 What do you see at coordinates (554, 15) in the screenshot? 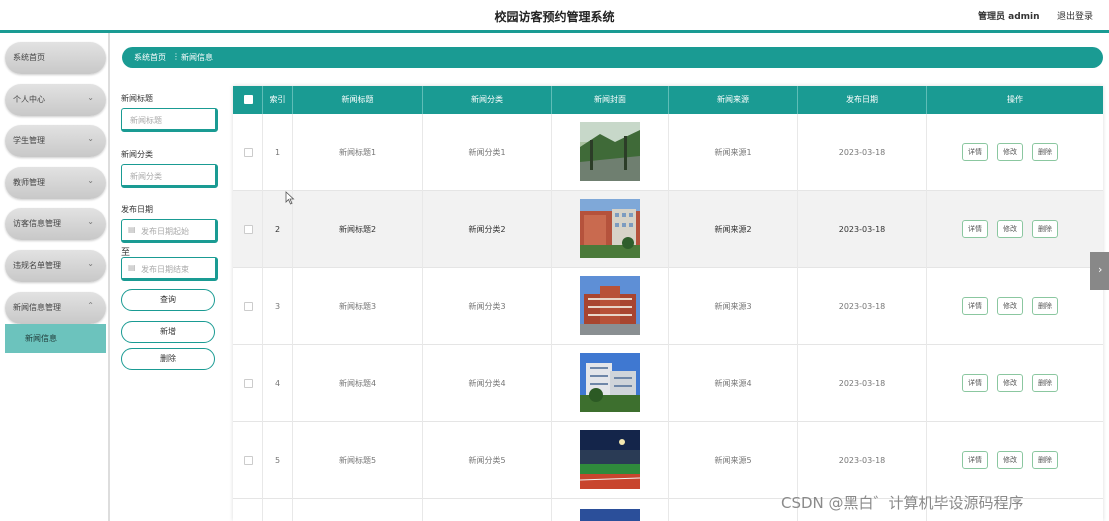
I see `top-bar: 校园访客预约管理系统 管理员 admin 退出登录` at bounding box center [554, 15].